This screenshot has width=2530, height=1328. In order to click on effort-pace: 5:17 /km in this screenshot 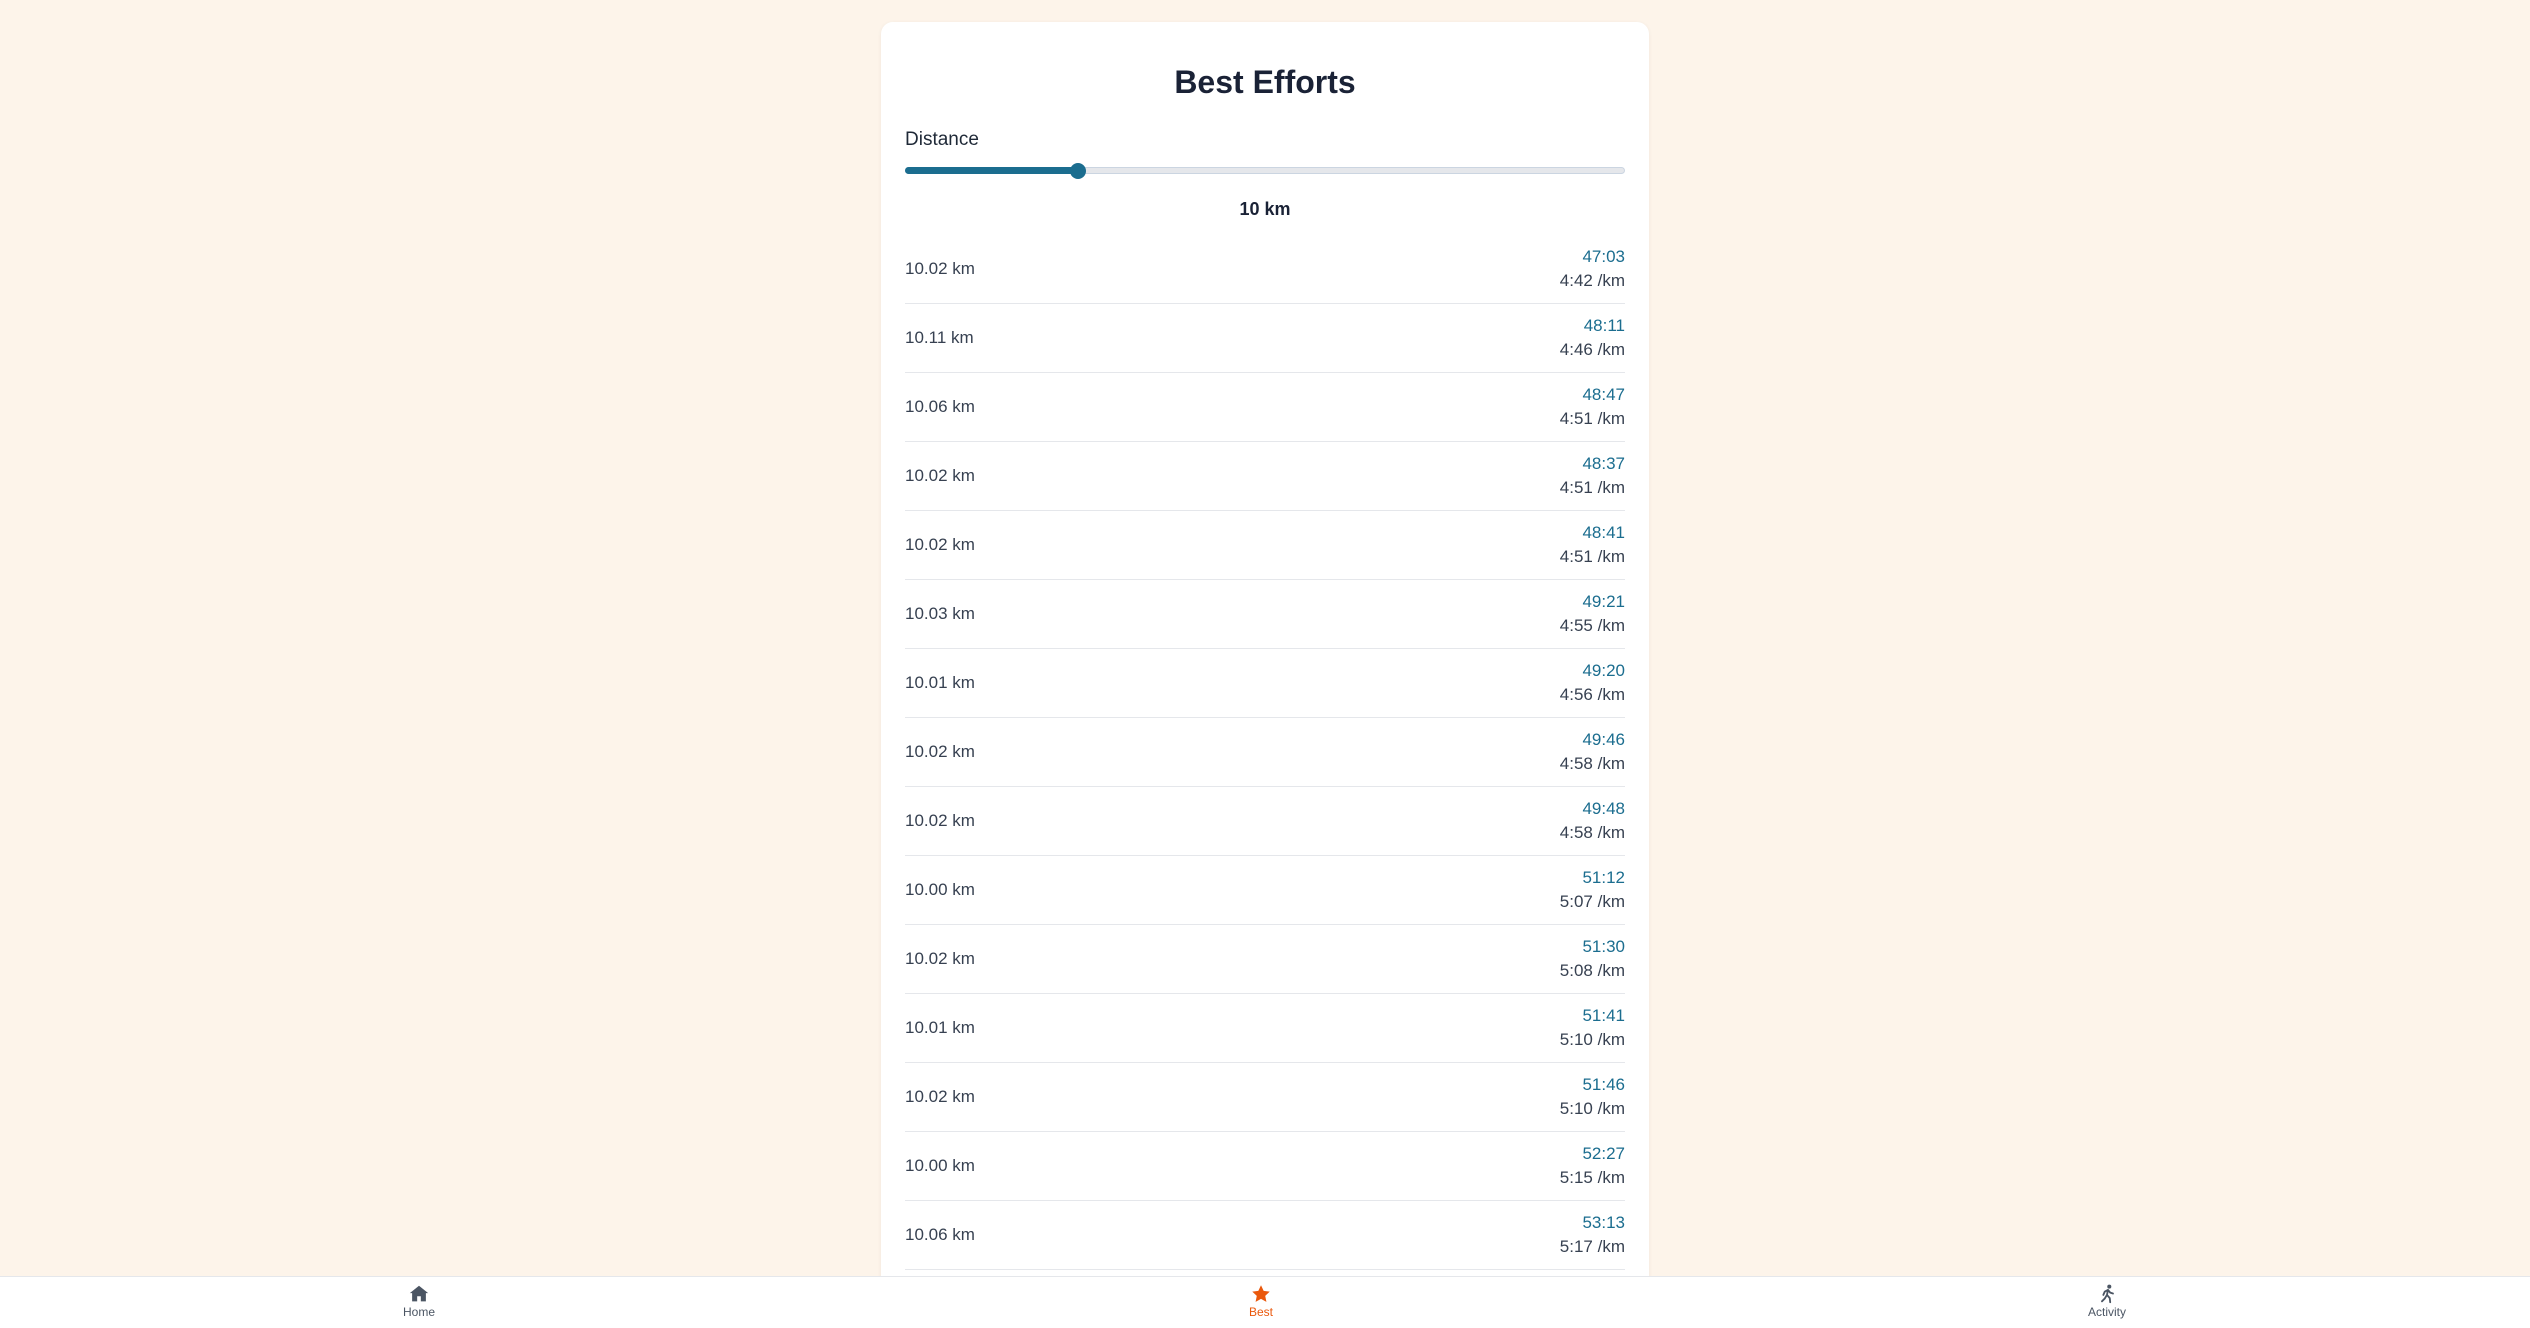, I will do `click(1592, 1246)`.